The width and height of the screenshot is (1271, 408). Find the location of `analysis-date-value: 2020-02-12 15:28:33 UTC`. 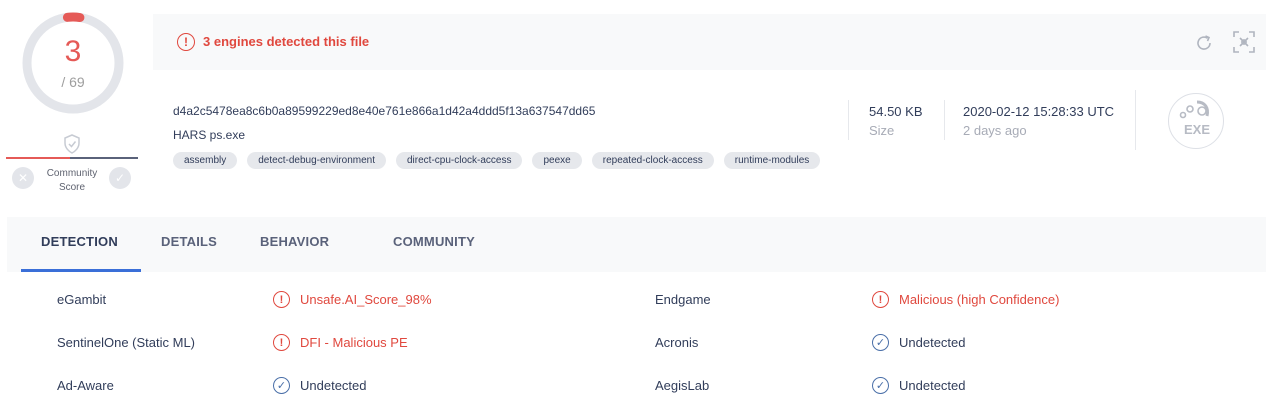

analysis-date-value: 2020-02-12 15:28:33 UTC is located at coordinates (1039, 111).